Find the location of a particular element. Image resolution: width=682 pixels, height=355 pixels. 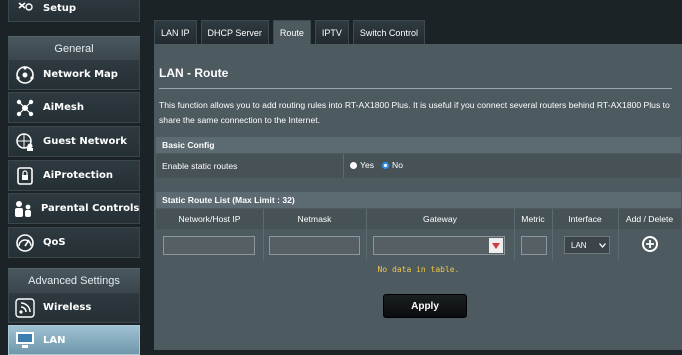

chevron-down-icon is located at coordinates (602, 245).